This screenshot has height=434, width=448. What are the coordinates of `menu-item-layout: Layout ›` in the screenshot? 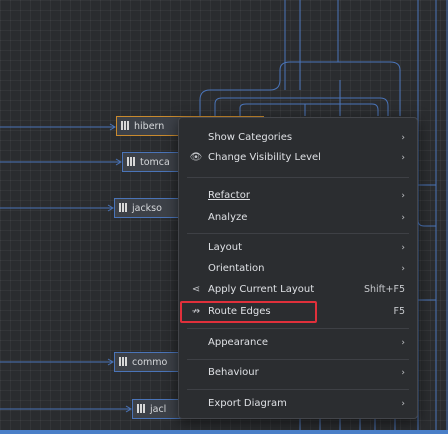 It's located at (298, 248).